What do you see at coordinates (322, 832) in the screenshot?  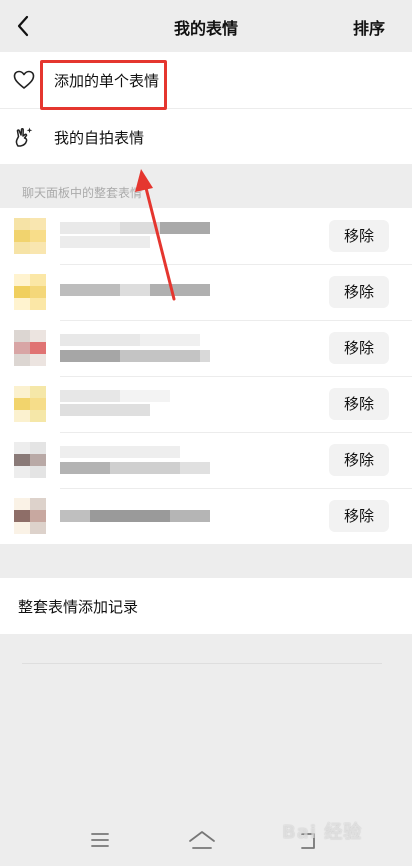 I see `watermark-text: Bai 经验` at bounding box center [322, 832].